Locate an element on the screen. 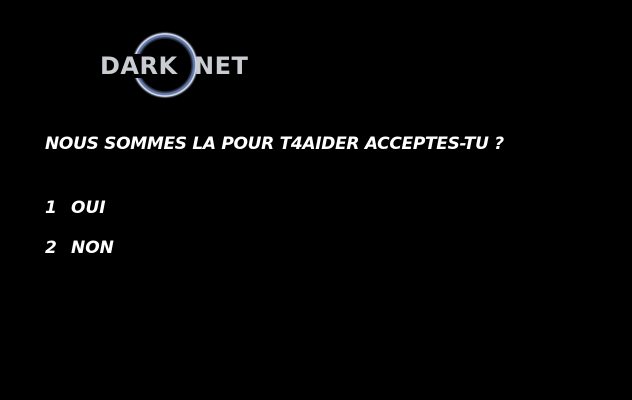  options-list: 1 OUI 2 NON is located at coordinates (79, 240).